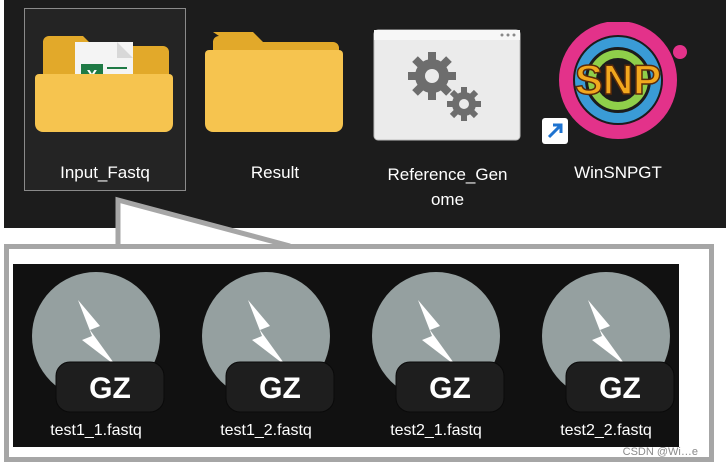  What do you see at coordinates (105, 172) in the screenshot?
I see `folder-label: Input_Fastq` at bounding box center [105, 172].